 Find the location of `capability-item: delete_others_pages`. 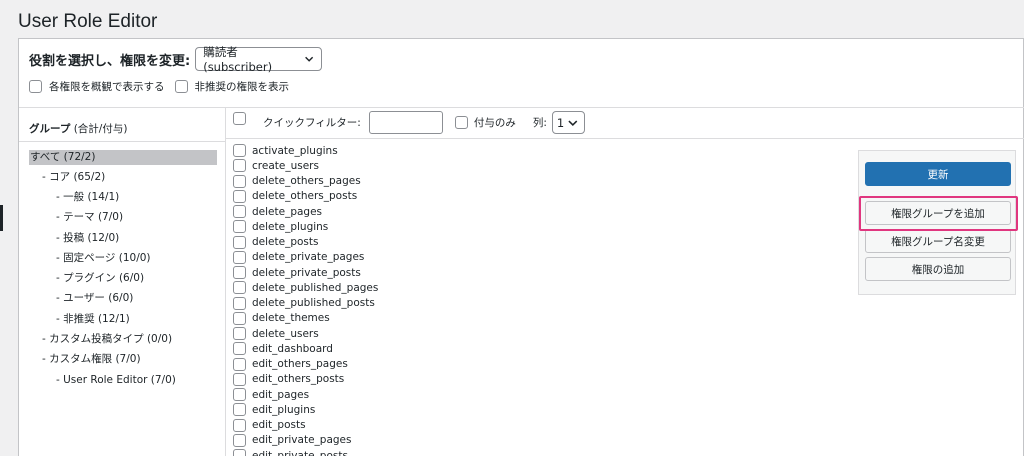

capability-item: delete_others_pages is located at coordinates (297, 181).